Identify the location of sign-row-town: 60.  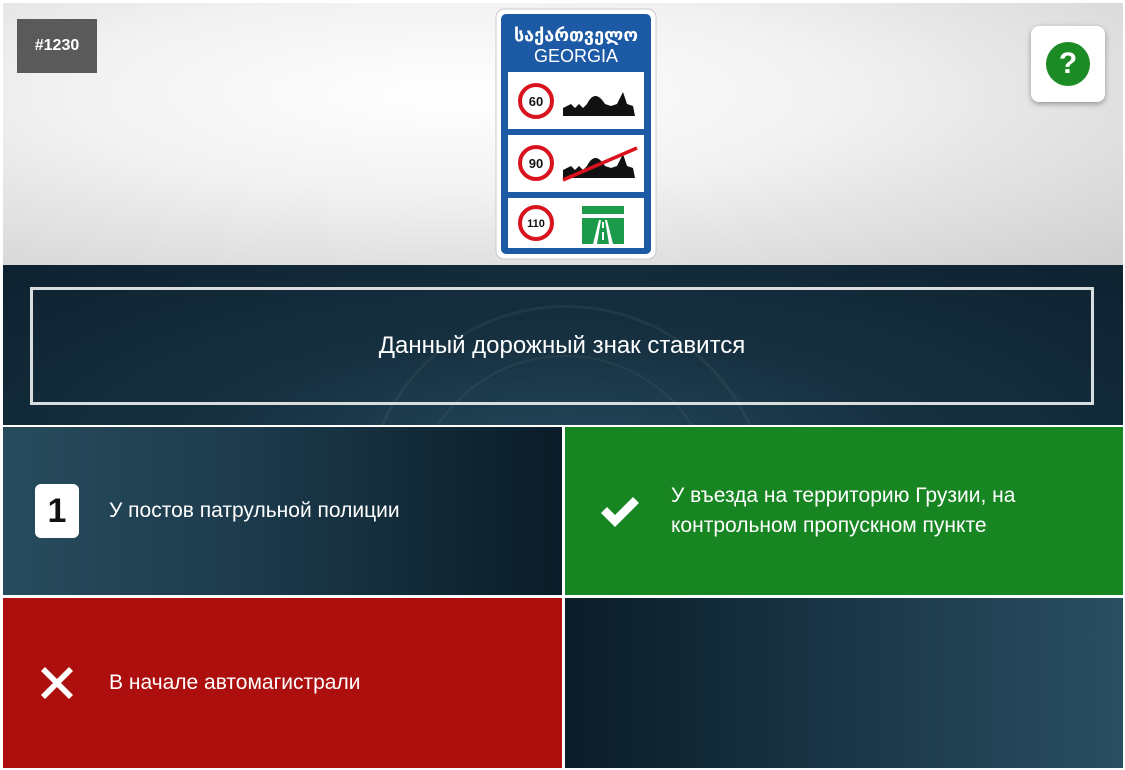
(576, 100).